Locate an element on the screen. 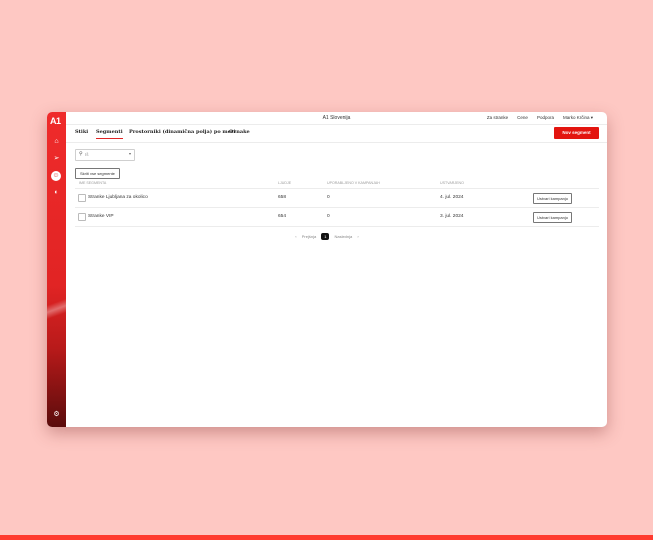  user-name: Marko Krčina is located at coordinates (576, 117).